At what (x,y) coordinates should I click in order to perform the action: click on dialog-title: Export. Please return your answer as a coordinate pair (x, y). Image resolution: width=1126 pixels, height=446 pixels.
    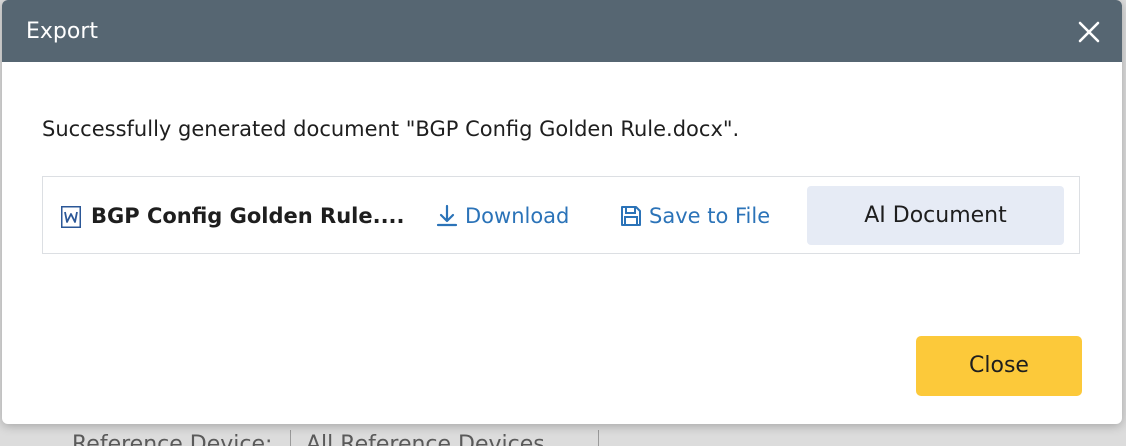
    Looking at the image, I should click on (62, 31).